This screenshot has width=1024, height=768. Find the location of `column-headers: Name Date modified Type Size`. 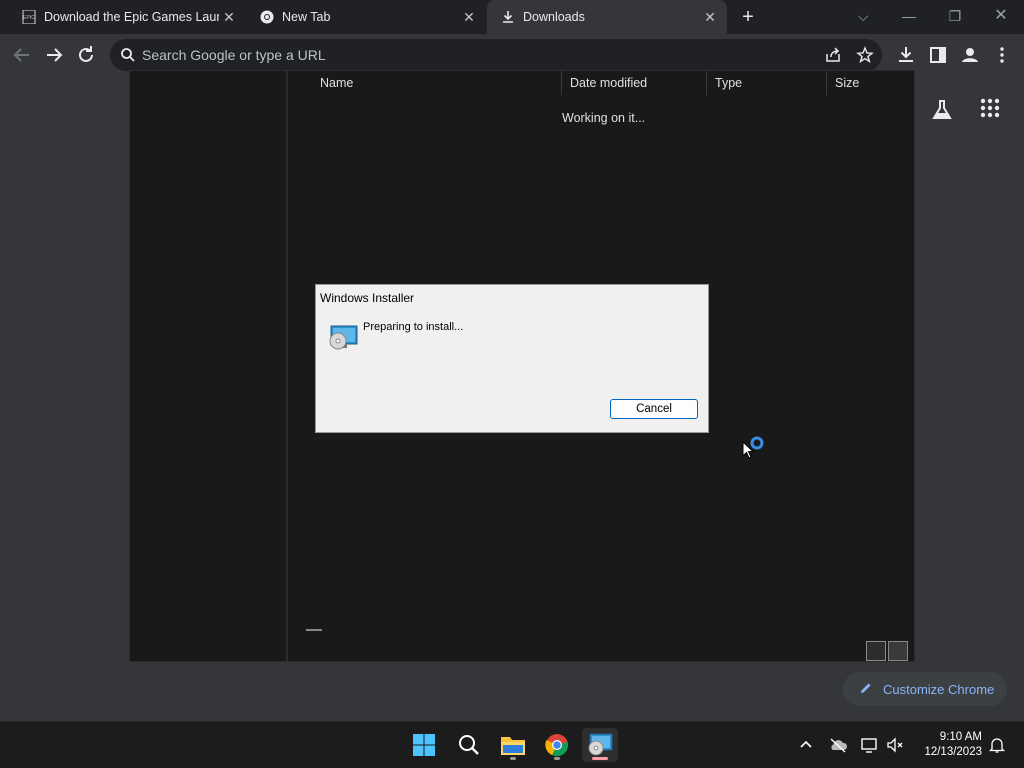

column-headers: Name Date modified Type Size is located at coordinates (601, 83).